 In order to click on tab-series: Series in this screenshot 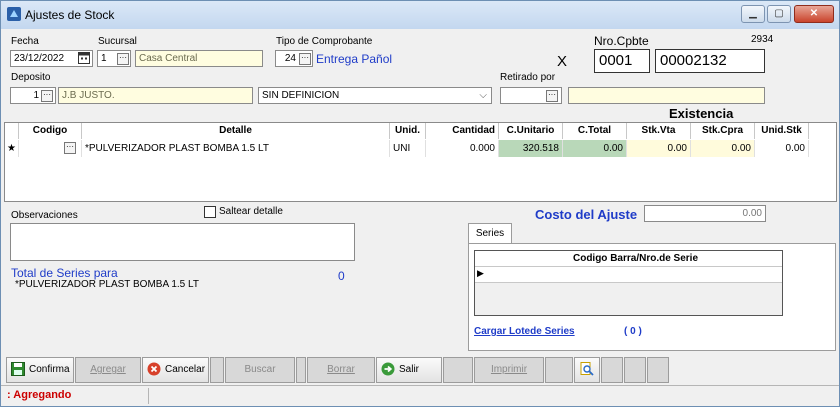, I will do `click(490, 233)`.